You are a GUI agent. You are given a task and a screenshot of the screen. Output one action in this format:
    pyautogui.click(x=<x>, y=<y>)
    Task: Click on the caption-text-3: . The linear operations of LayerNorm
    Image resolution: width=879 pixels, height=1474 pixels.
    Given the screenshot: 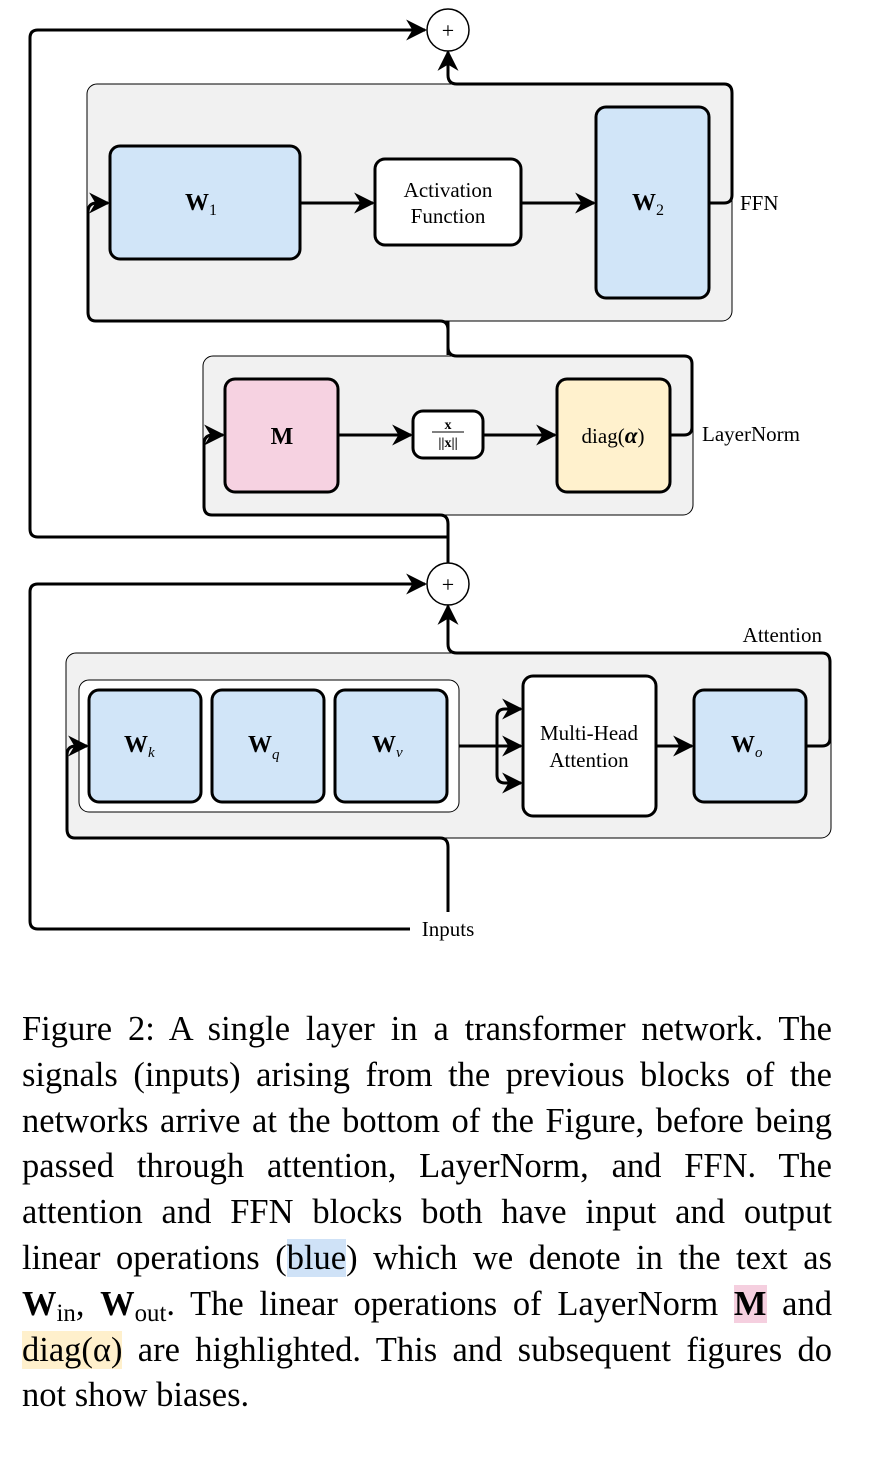 What is the action you would take?
    pyautogui.click(x=450, y=1303)
    